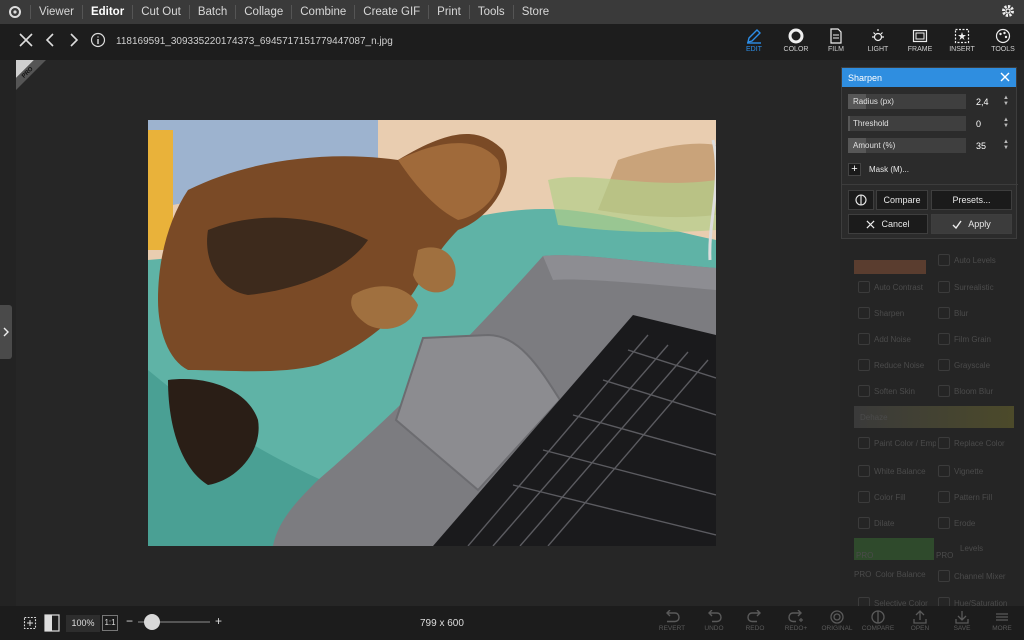 The width and height of the screenshot is (1024, 640). I want to click on fit-view-icon, so click(52, 625).